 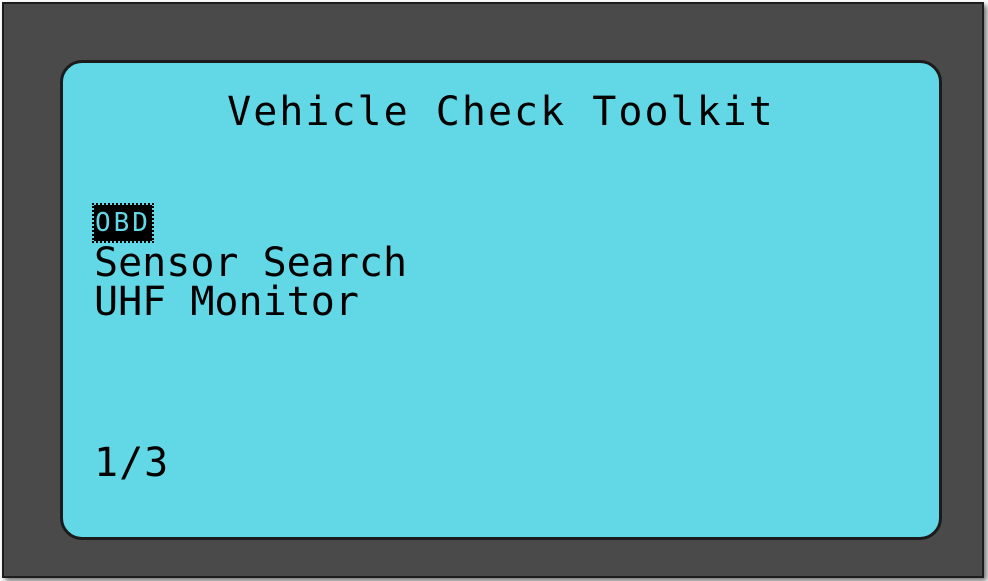 What do you see at coordinates (501, 112) in the screenshot?
I see `screen-title: Vehicle Check Toolkit` at bounding box center [501, 112].